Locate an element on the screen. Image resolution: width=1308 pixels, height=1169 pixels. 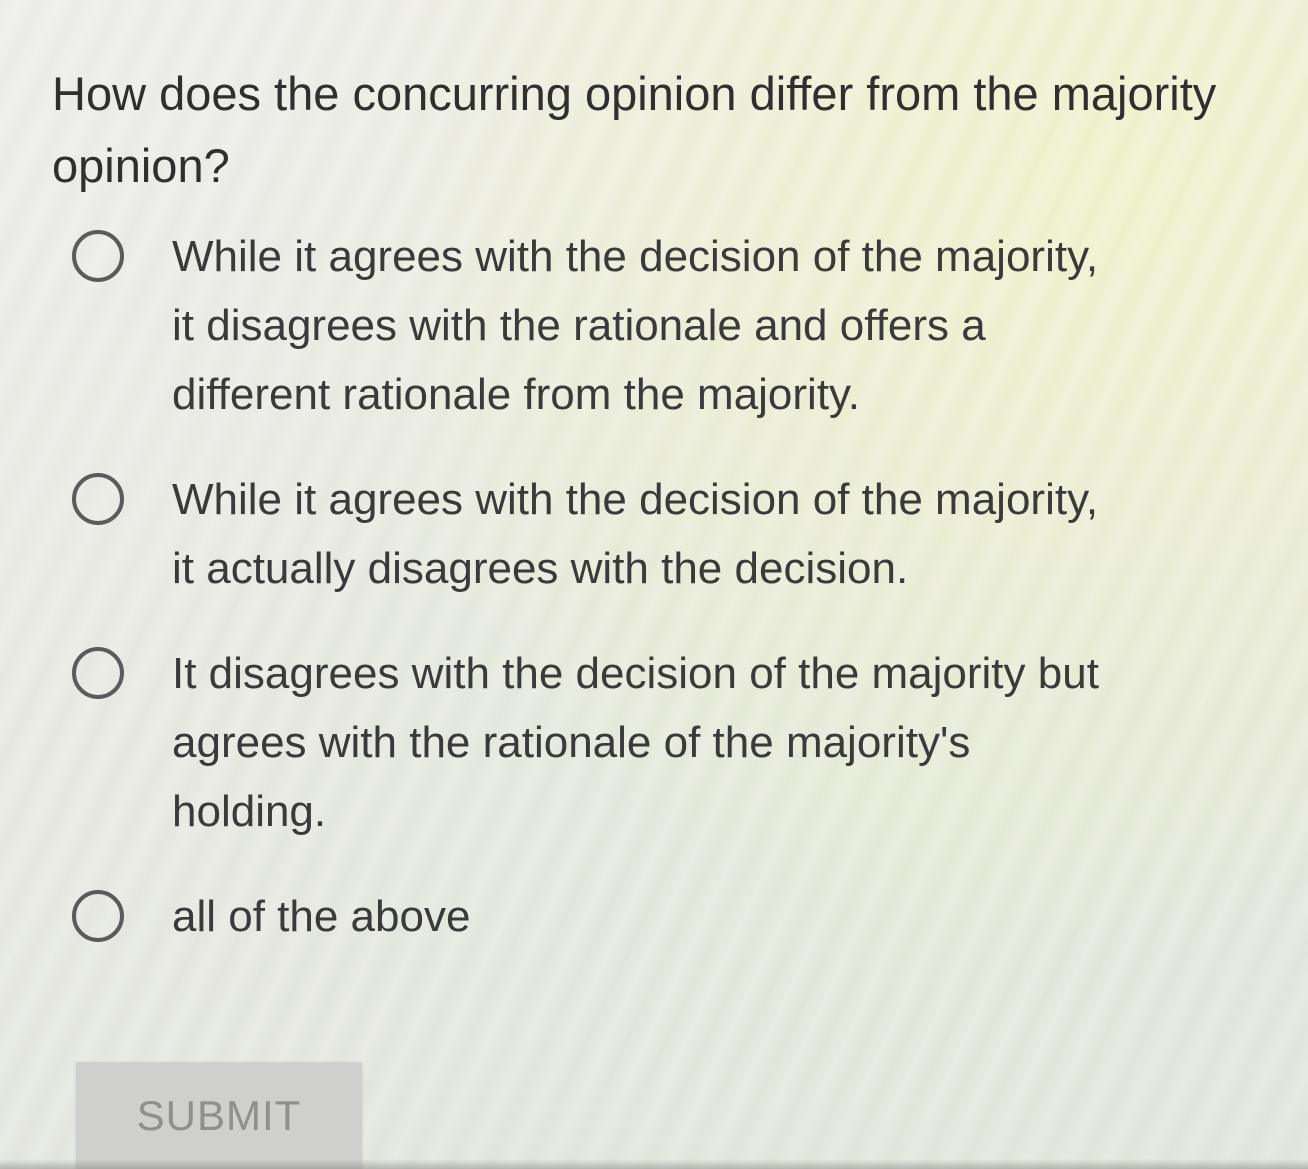
option-label: all of the above is located at coordinates (321, 916).